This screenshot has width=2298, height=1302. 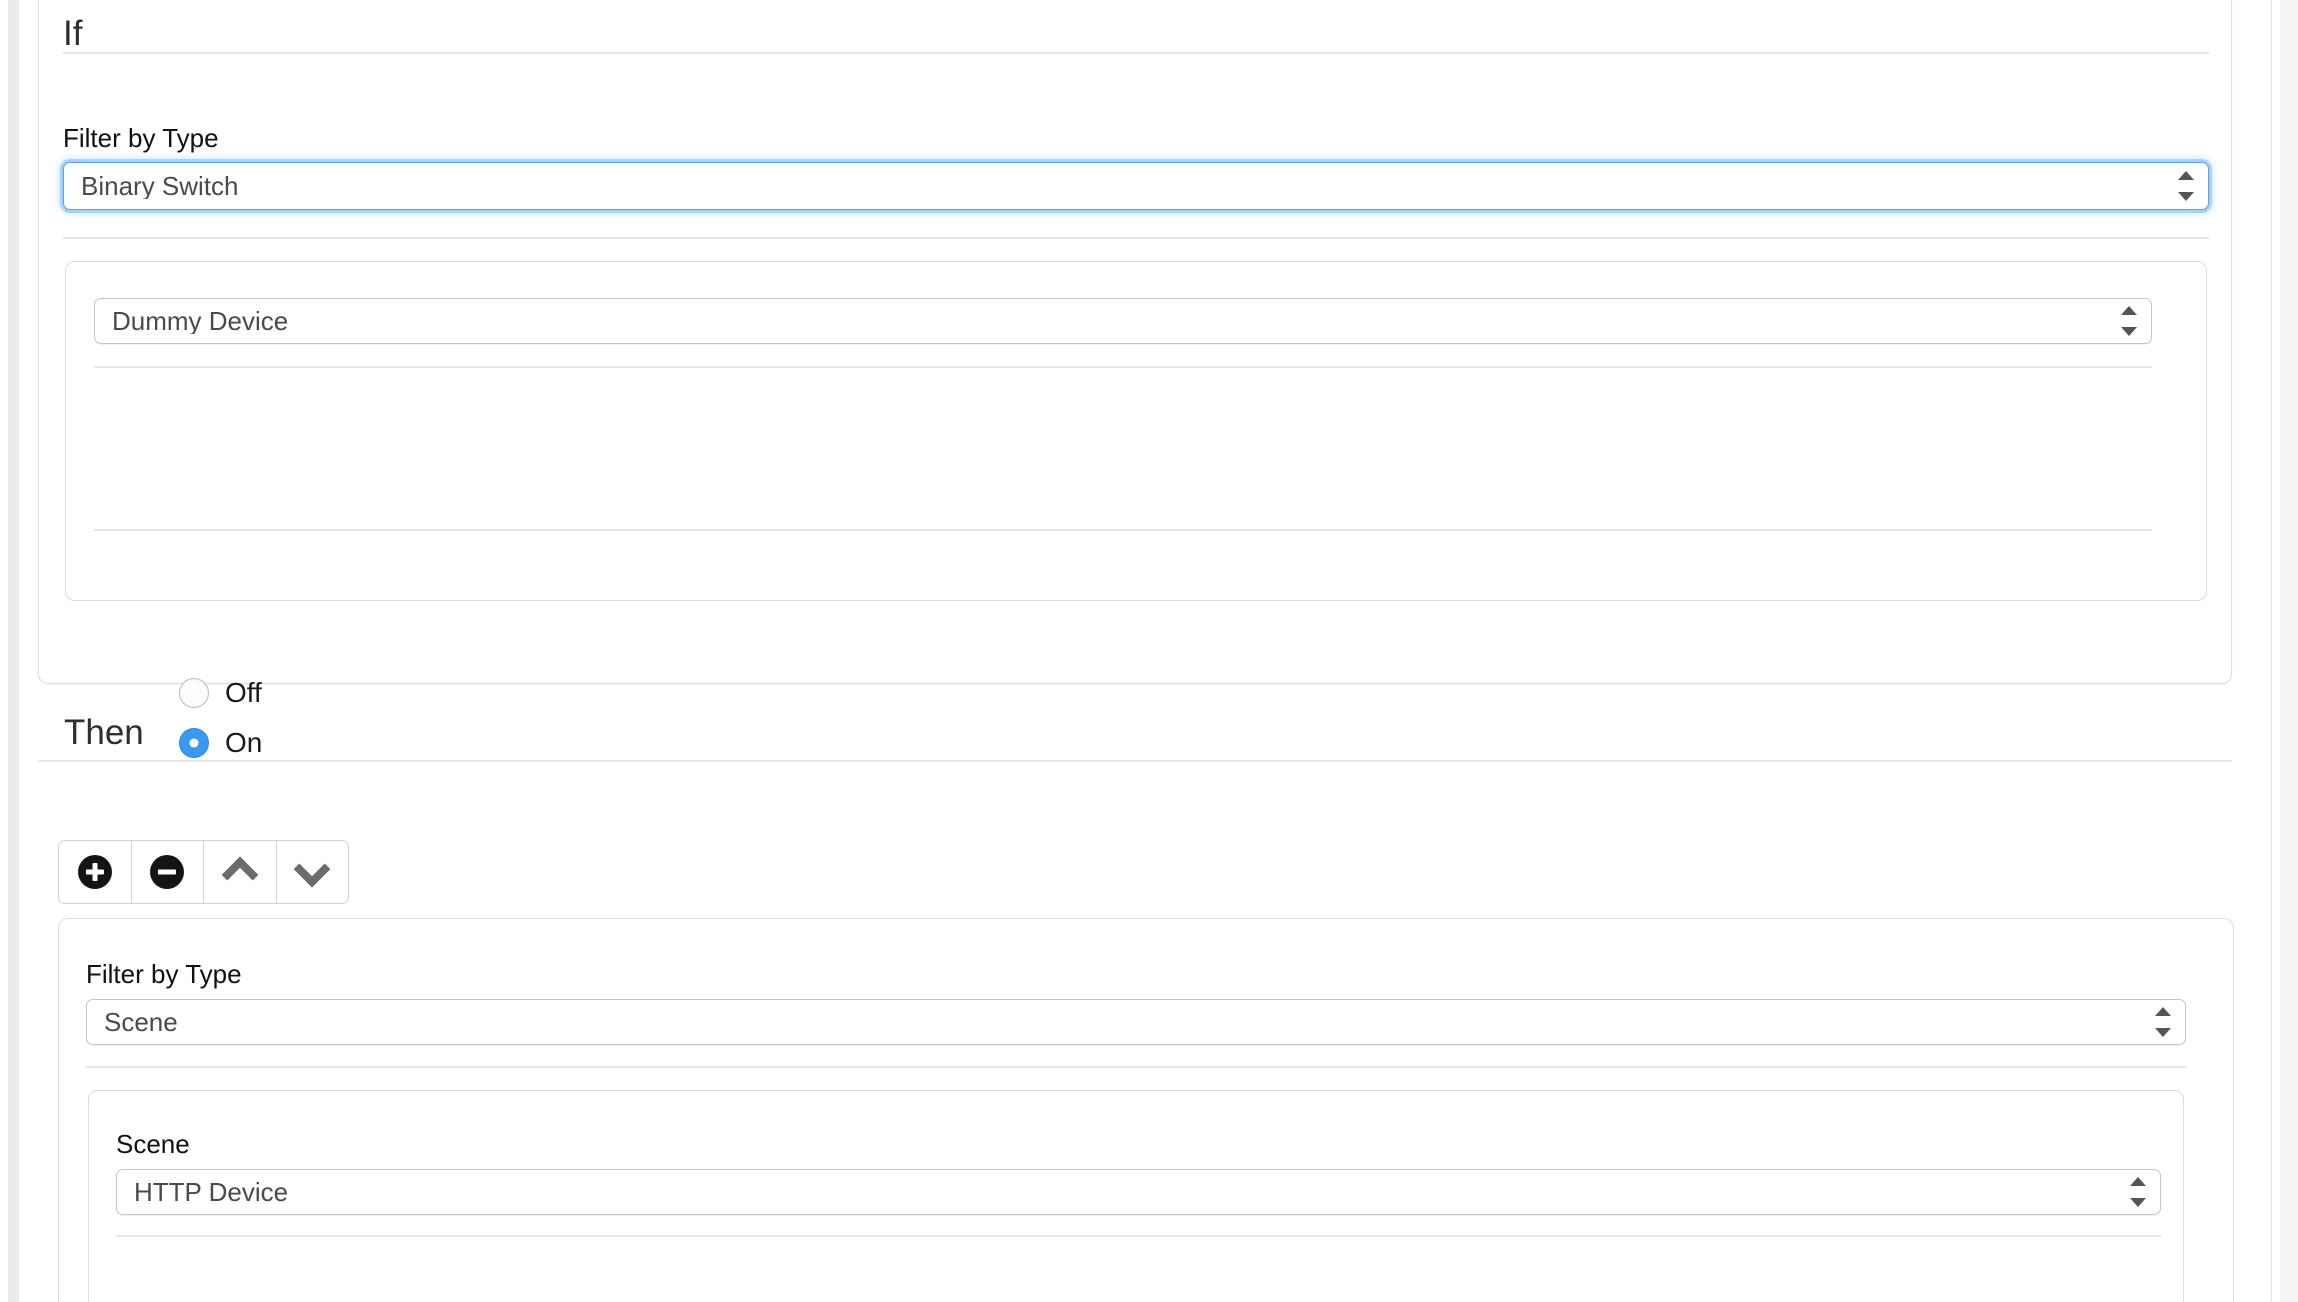 What do you see at coordinates (141, 1022) in the screenshot?
I see `then-filter-by-type-value: Scene` at bounding box center [141, 1022].